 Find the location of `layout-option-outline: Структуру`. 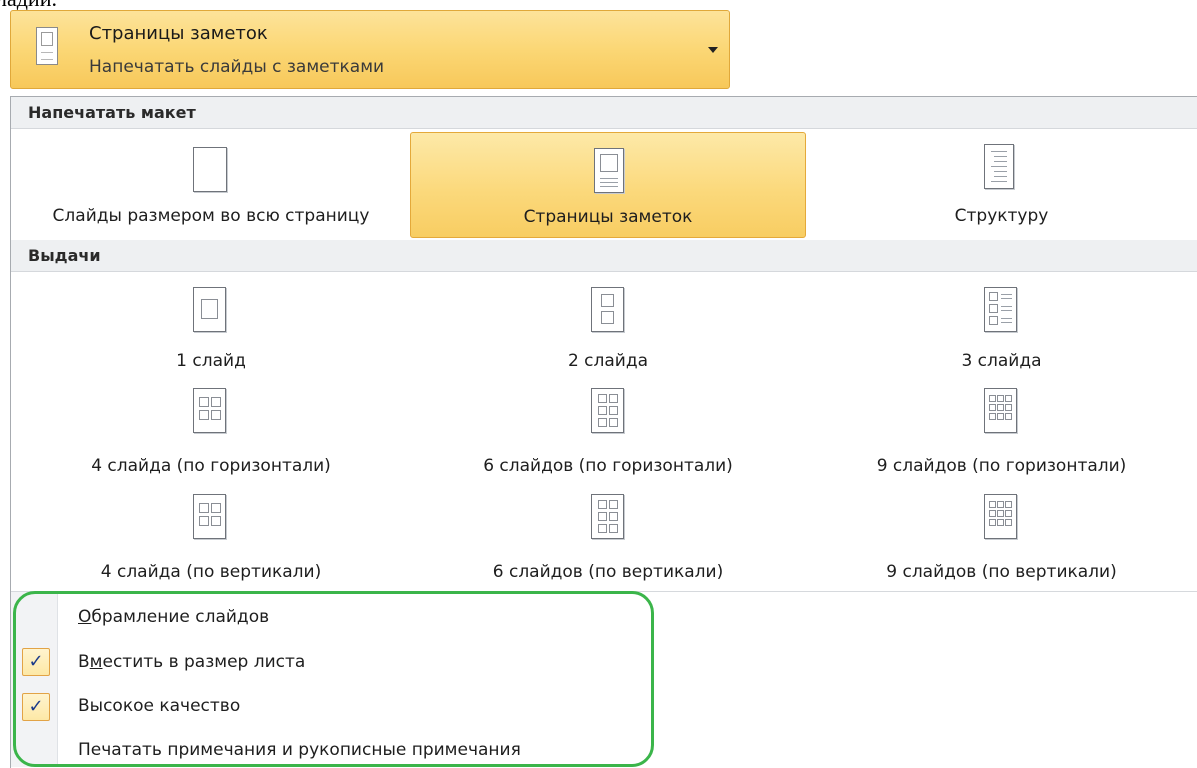

layout-option-outline: Структуру is located at coordinates (1001, 185).